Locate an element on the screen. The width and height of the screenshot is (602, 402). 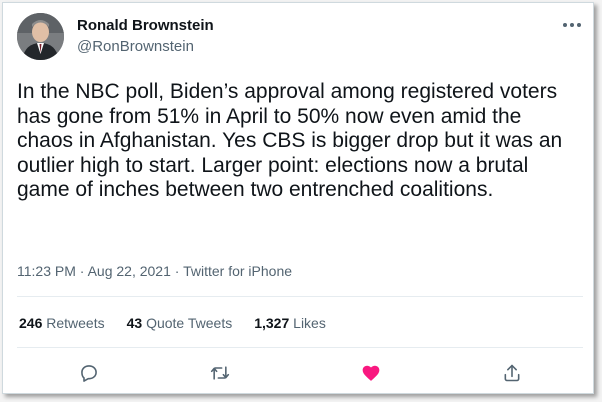
share-button is located at coordinates (512, 373).